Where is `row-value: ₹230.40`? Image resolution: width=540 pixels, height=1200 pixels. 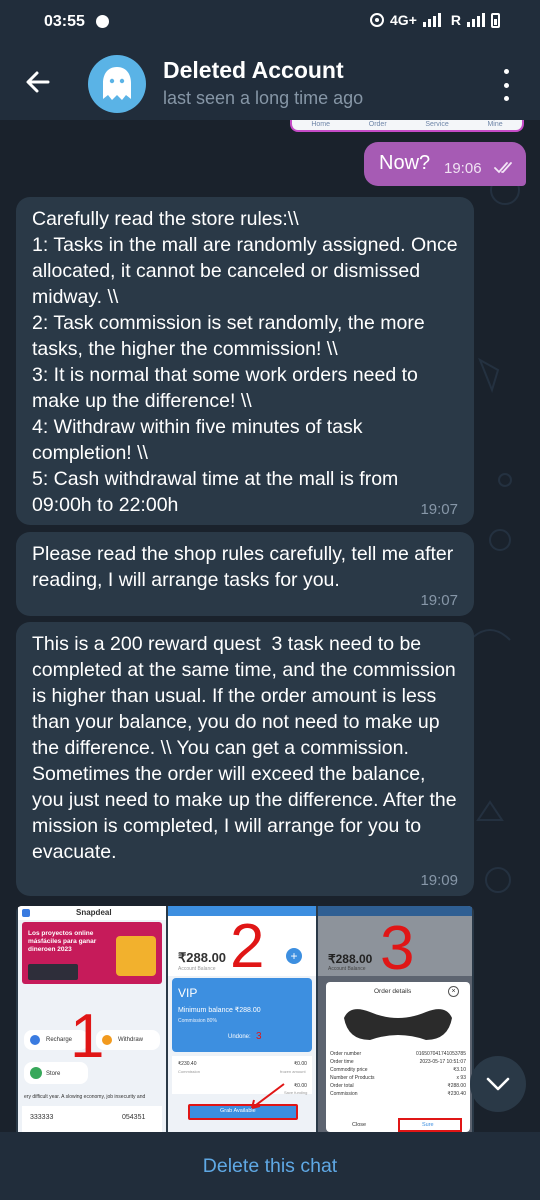
row-value: ₹230.40 is located at coordinates (456, 1094).